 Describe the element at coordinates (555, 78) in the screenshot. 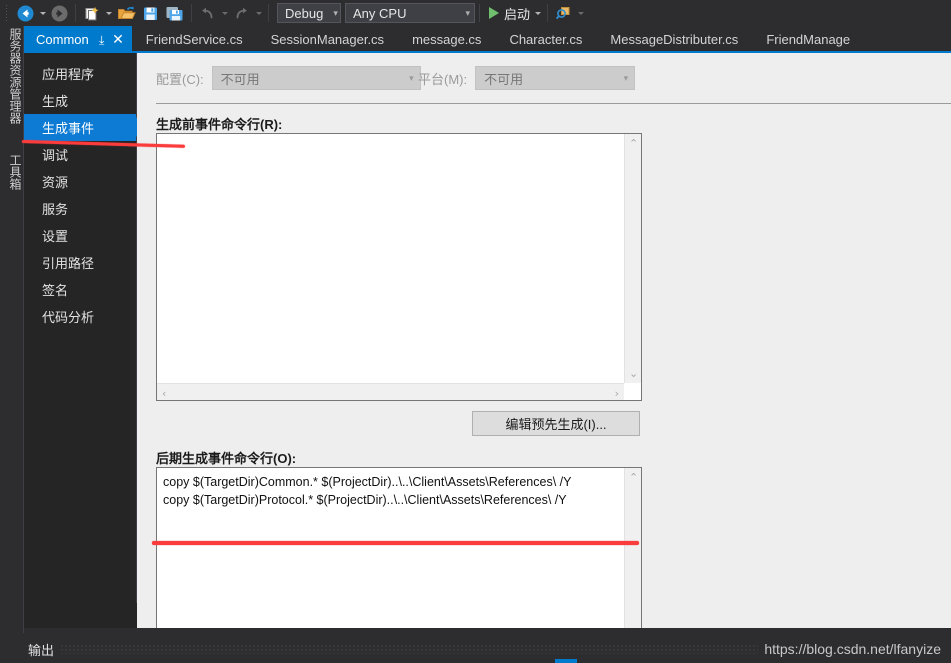

I see `platform-select: 不可用 ▾` at that location.